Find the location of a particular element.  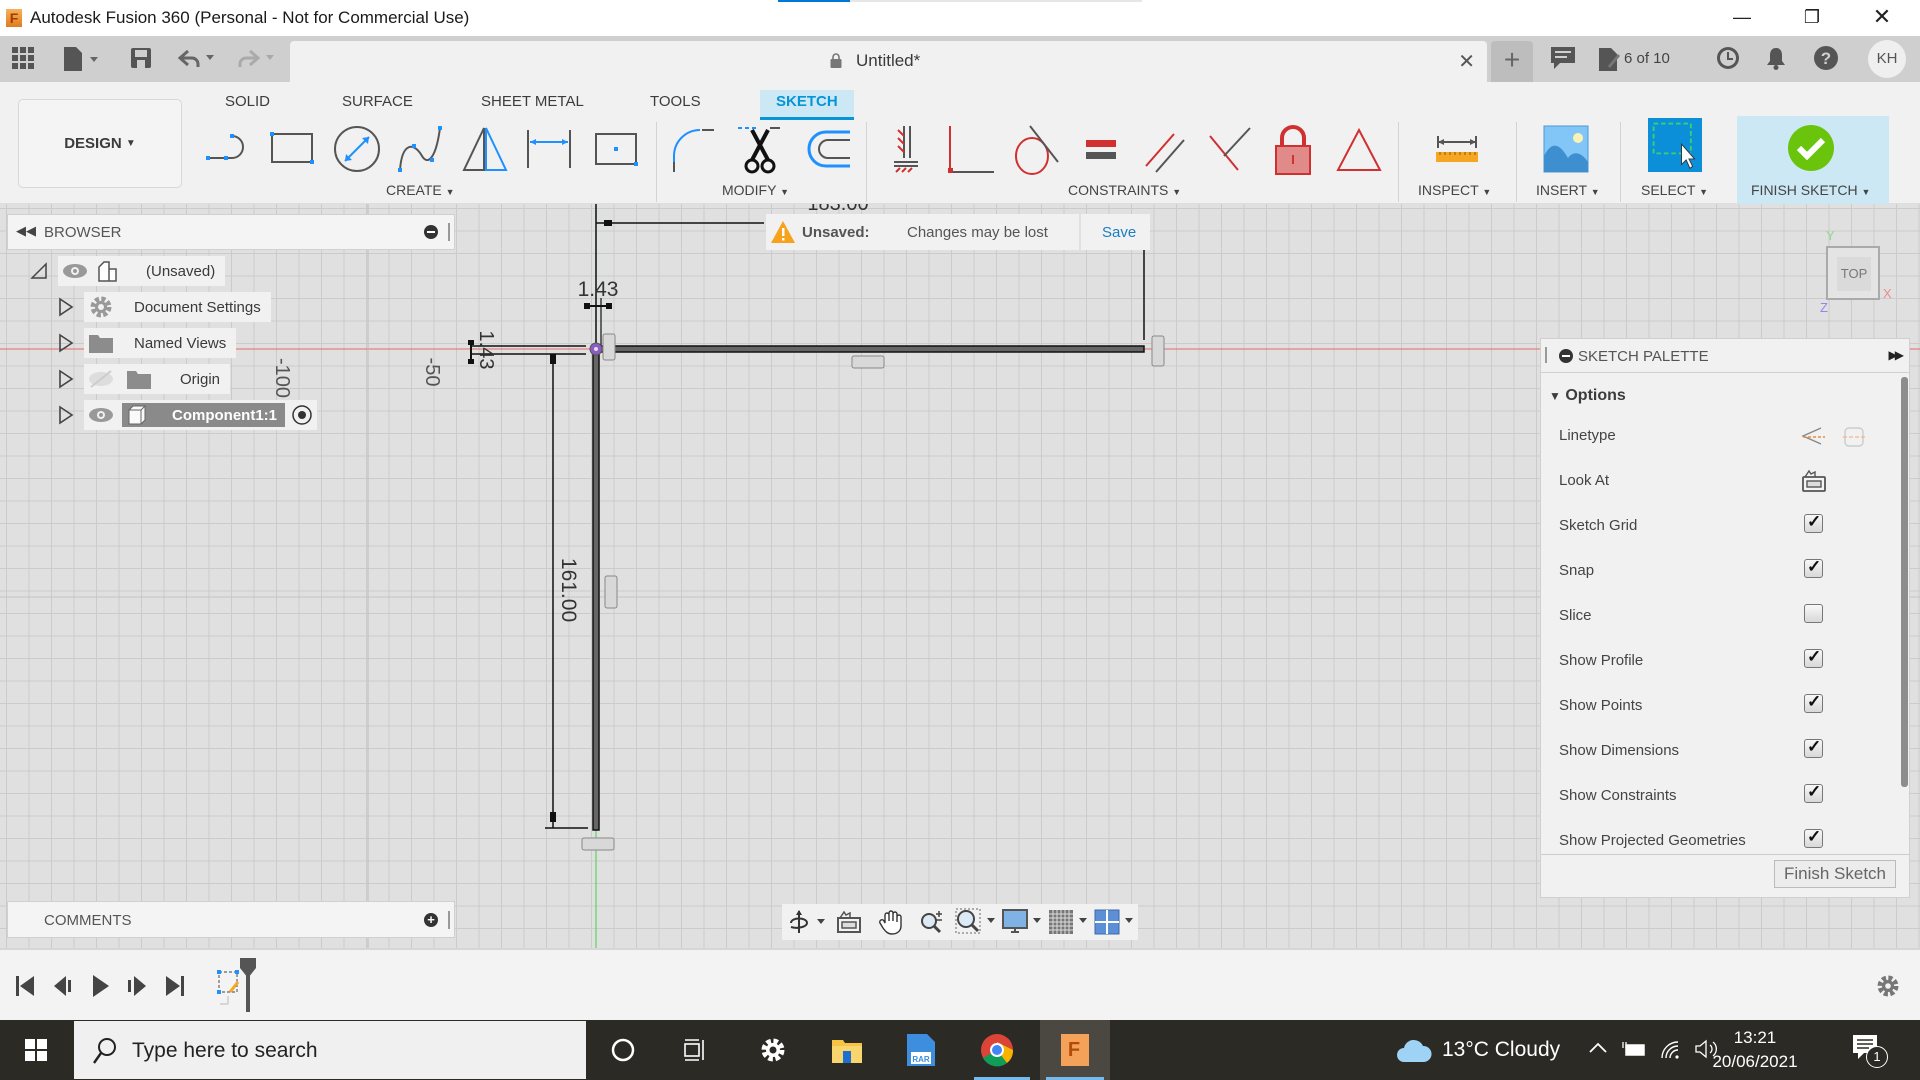

display-settings-icon is located at coordinates (1023, 922).